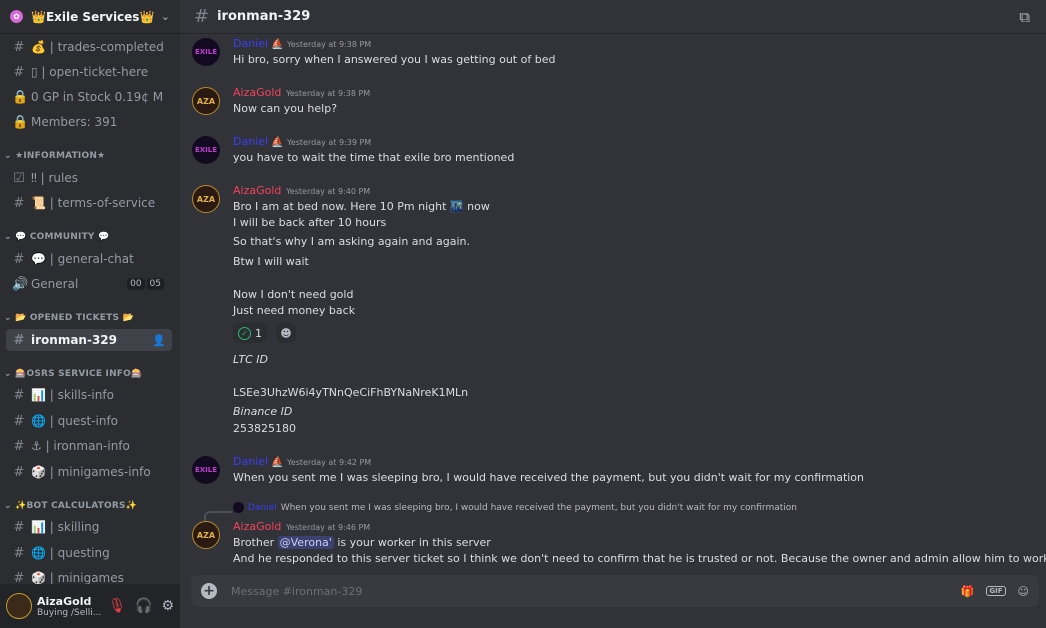 The image size is (1046, 628). What do you see at coordinates (93, 16) in the screenshot?
I see `server-name: 👑Exile Services👑` at bounding box center [93, 16].